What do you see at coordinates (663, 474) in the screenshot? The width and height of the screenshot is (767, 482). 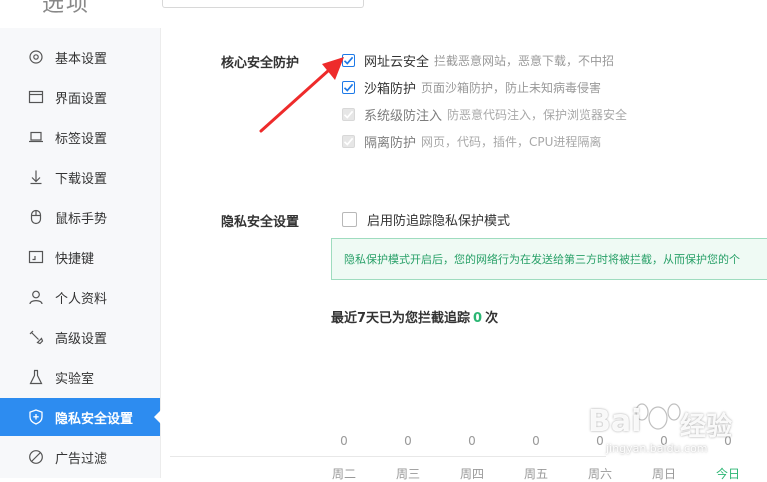 I see `chart-category-label: 周日` at bounding box center [663, 474].